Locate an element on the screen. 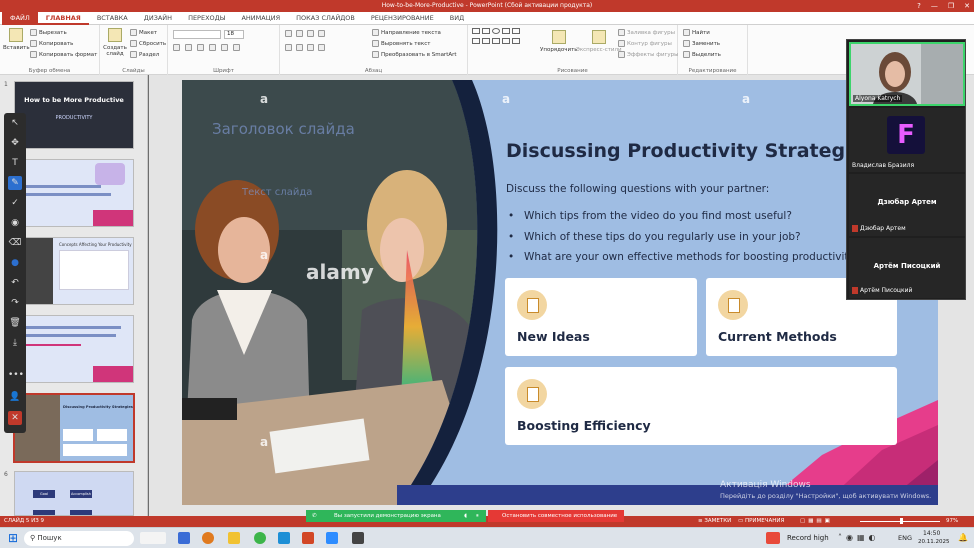 The height and width of the screenshot is (548, 974). zoom-level: 97% is located at coordinates (952, 521).